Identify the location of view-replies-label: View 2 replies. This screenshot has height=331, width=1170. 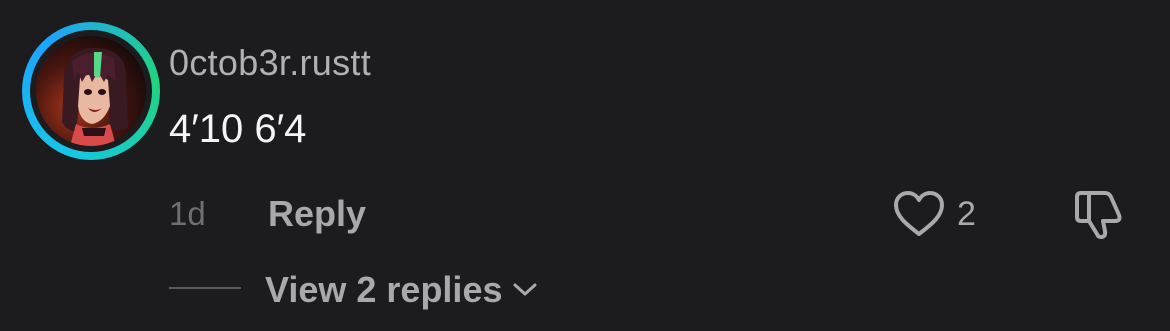
(384, 289).